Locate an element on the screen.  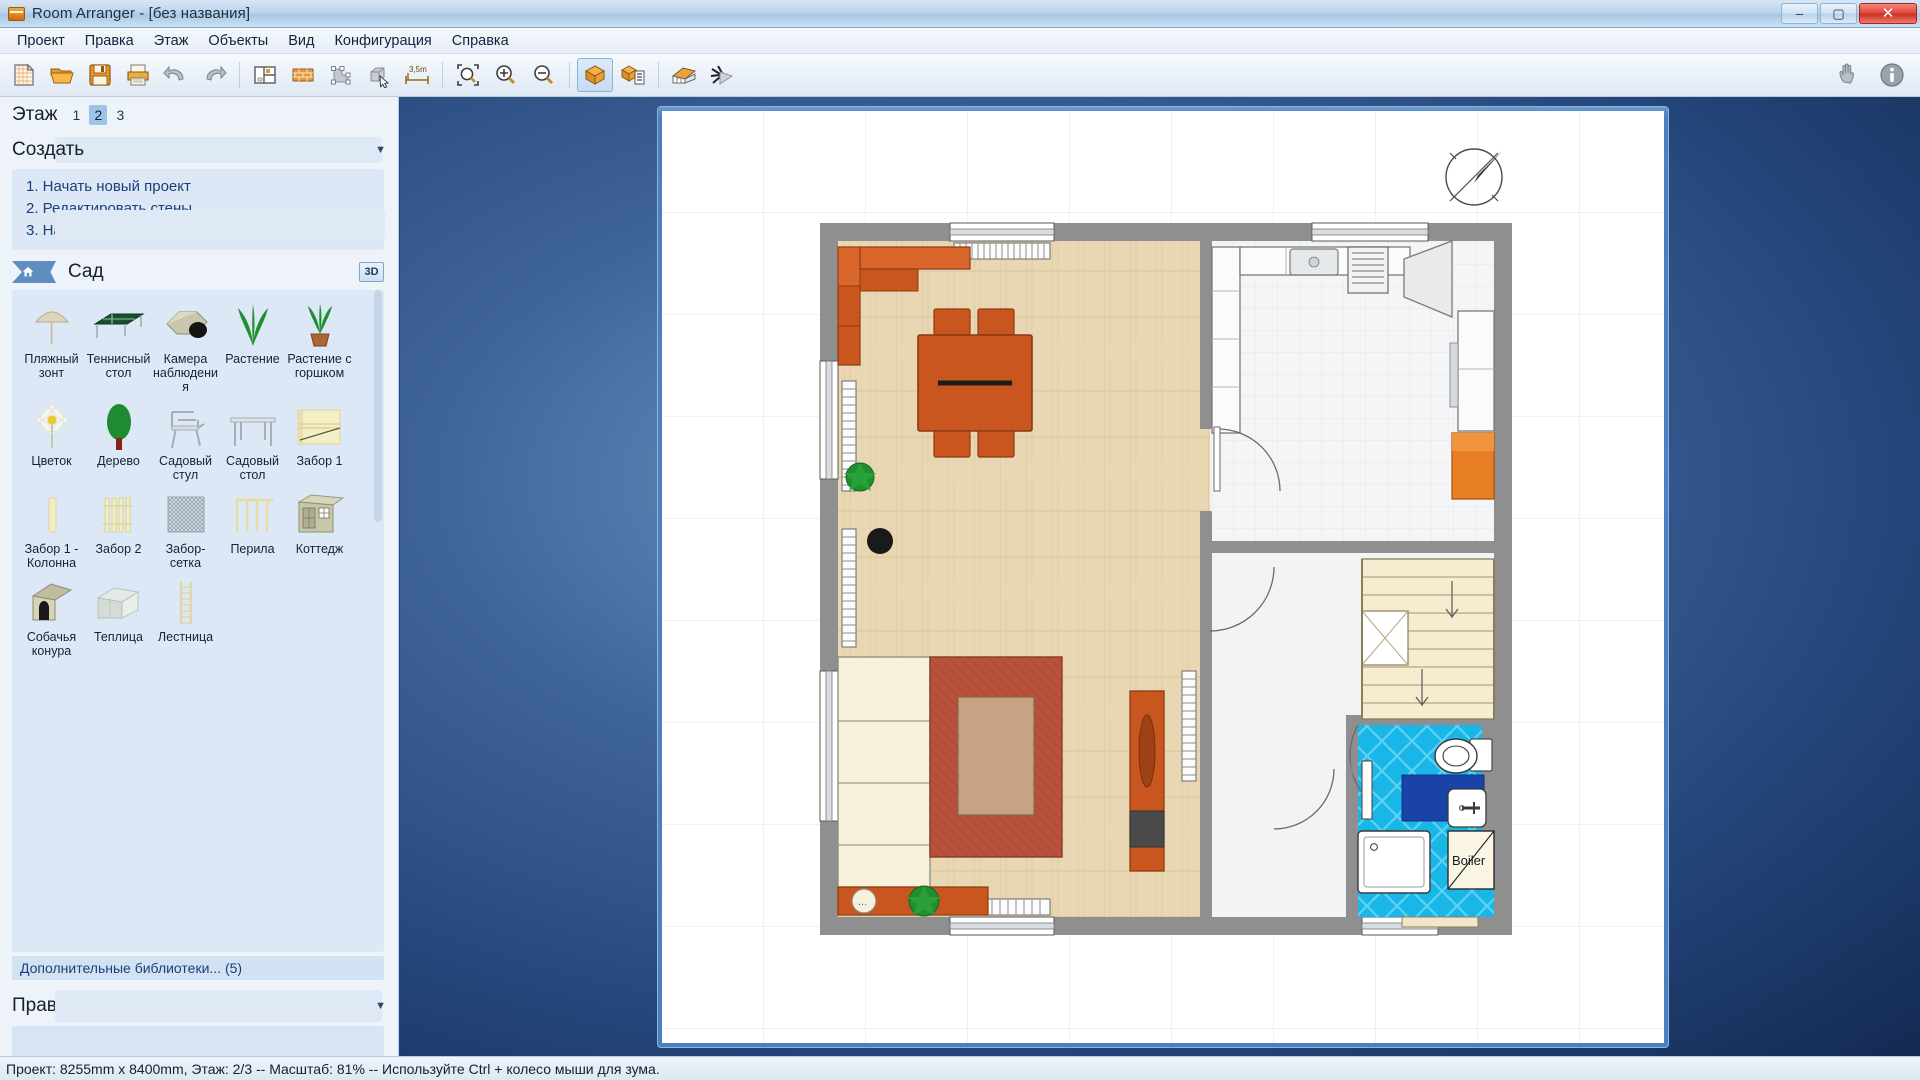
library-item: Дерево is located at coordinates (118, 441).